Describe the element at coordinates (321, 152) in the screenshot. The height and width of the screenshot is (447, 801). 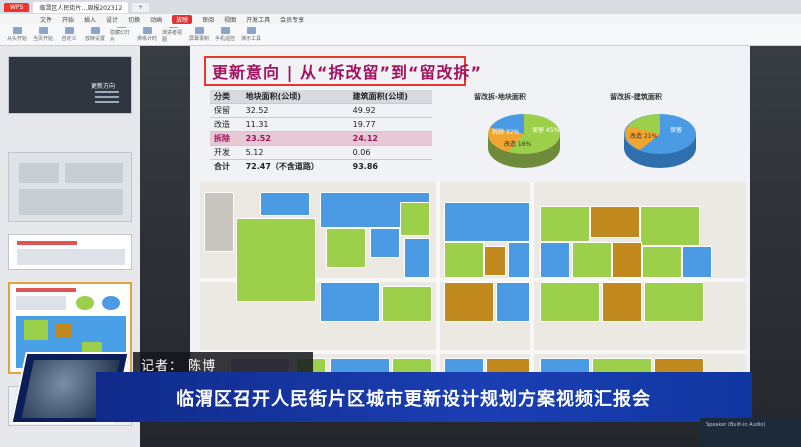
I see `table-row: 开发 5.12 0.06` at that location.